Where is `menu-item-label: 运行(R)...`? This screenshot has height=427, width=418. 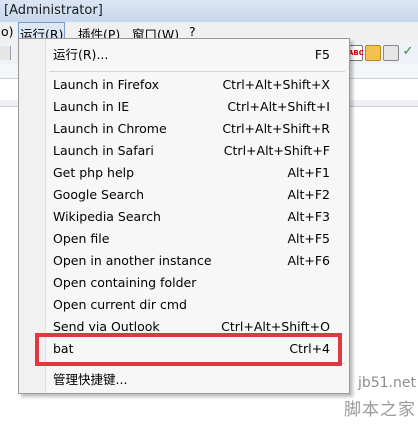 menu-item-label: 运行(R)... is located at coordinates (81, 54).